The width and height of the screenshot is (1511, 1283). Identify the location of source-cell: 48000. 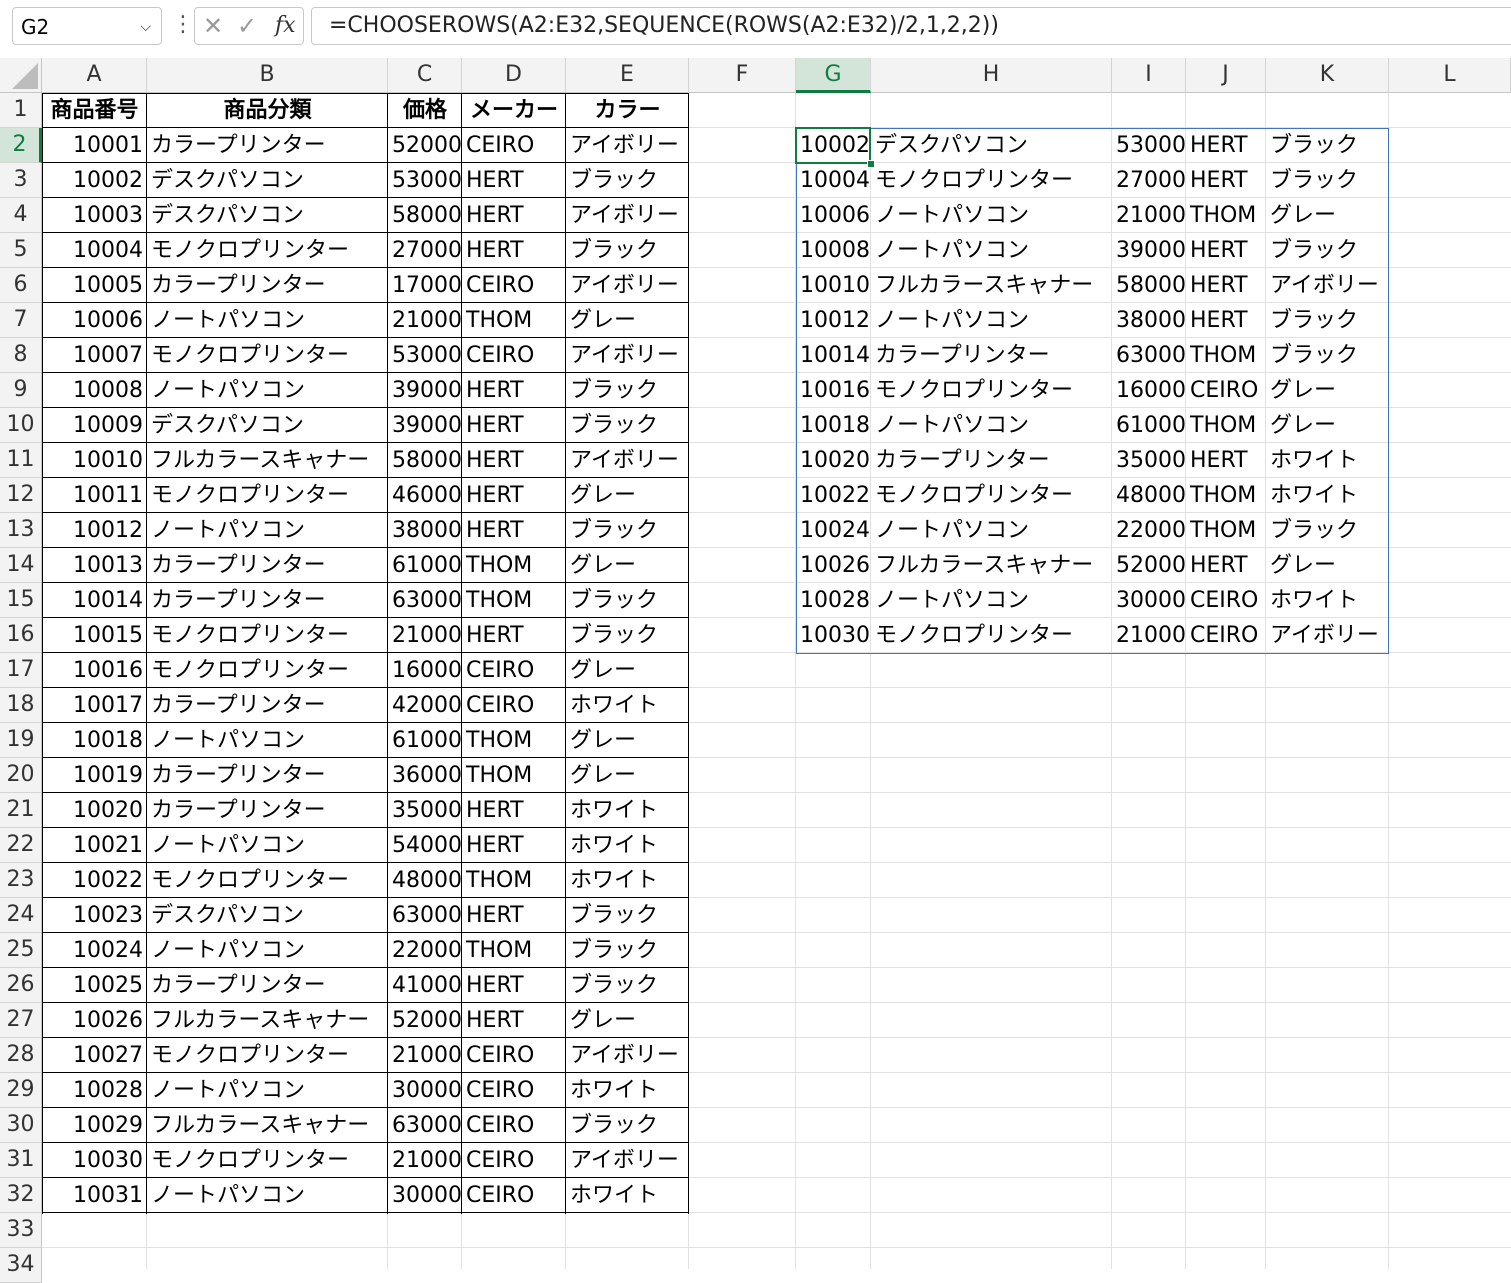
(425, 880).